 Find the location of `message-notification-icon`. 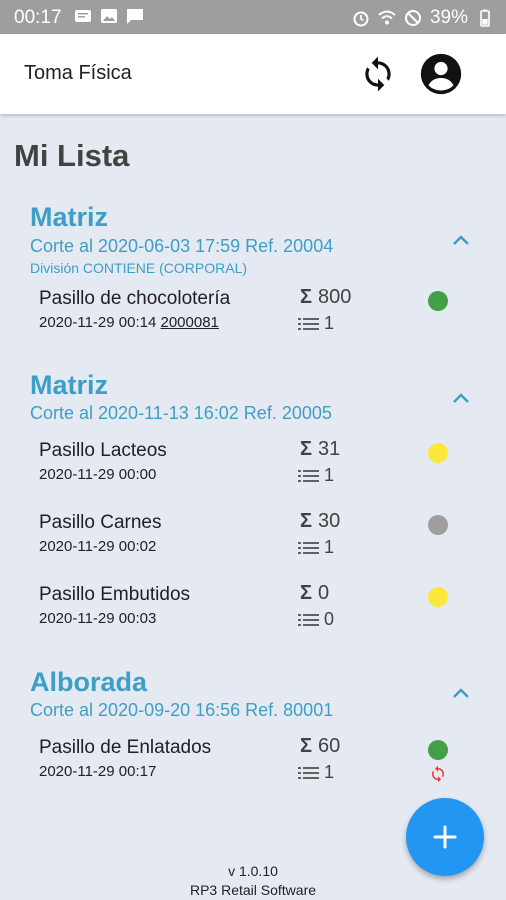

message-notification-icon is located at coordinates (83, 16).